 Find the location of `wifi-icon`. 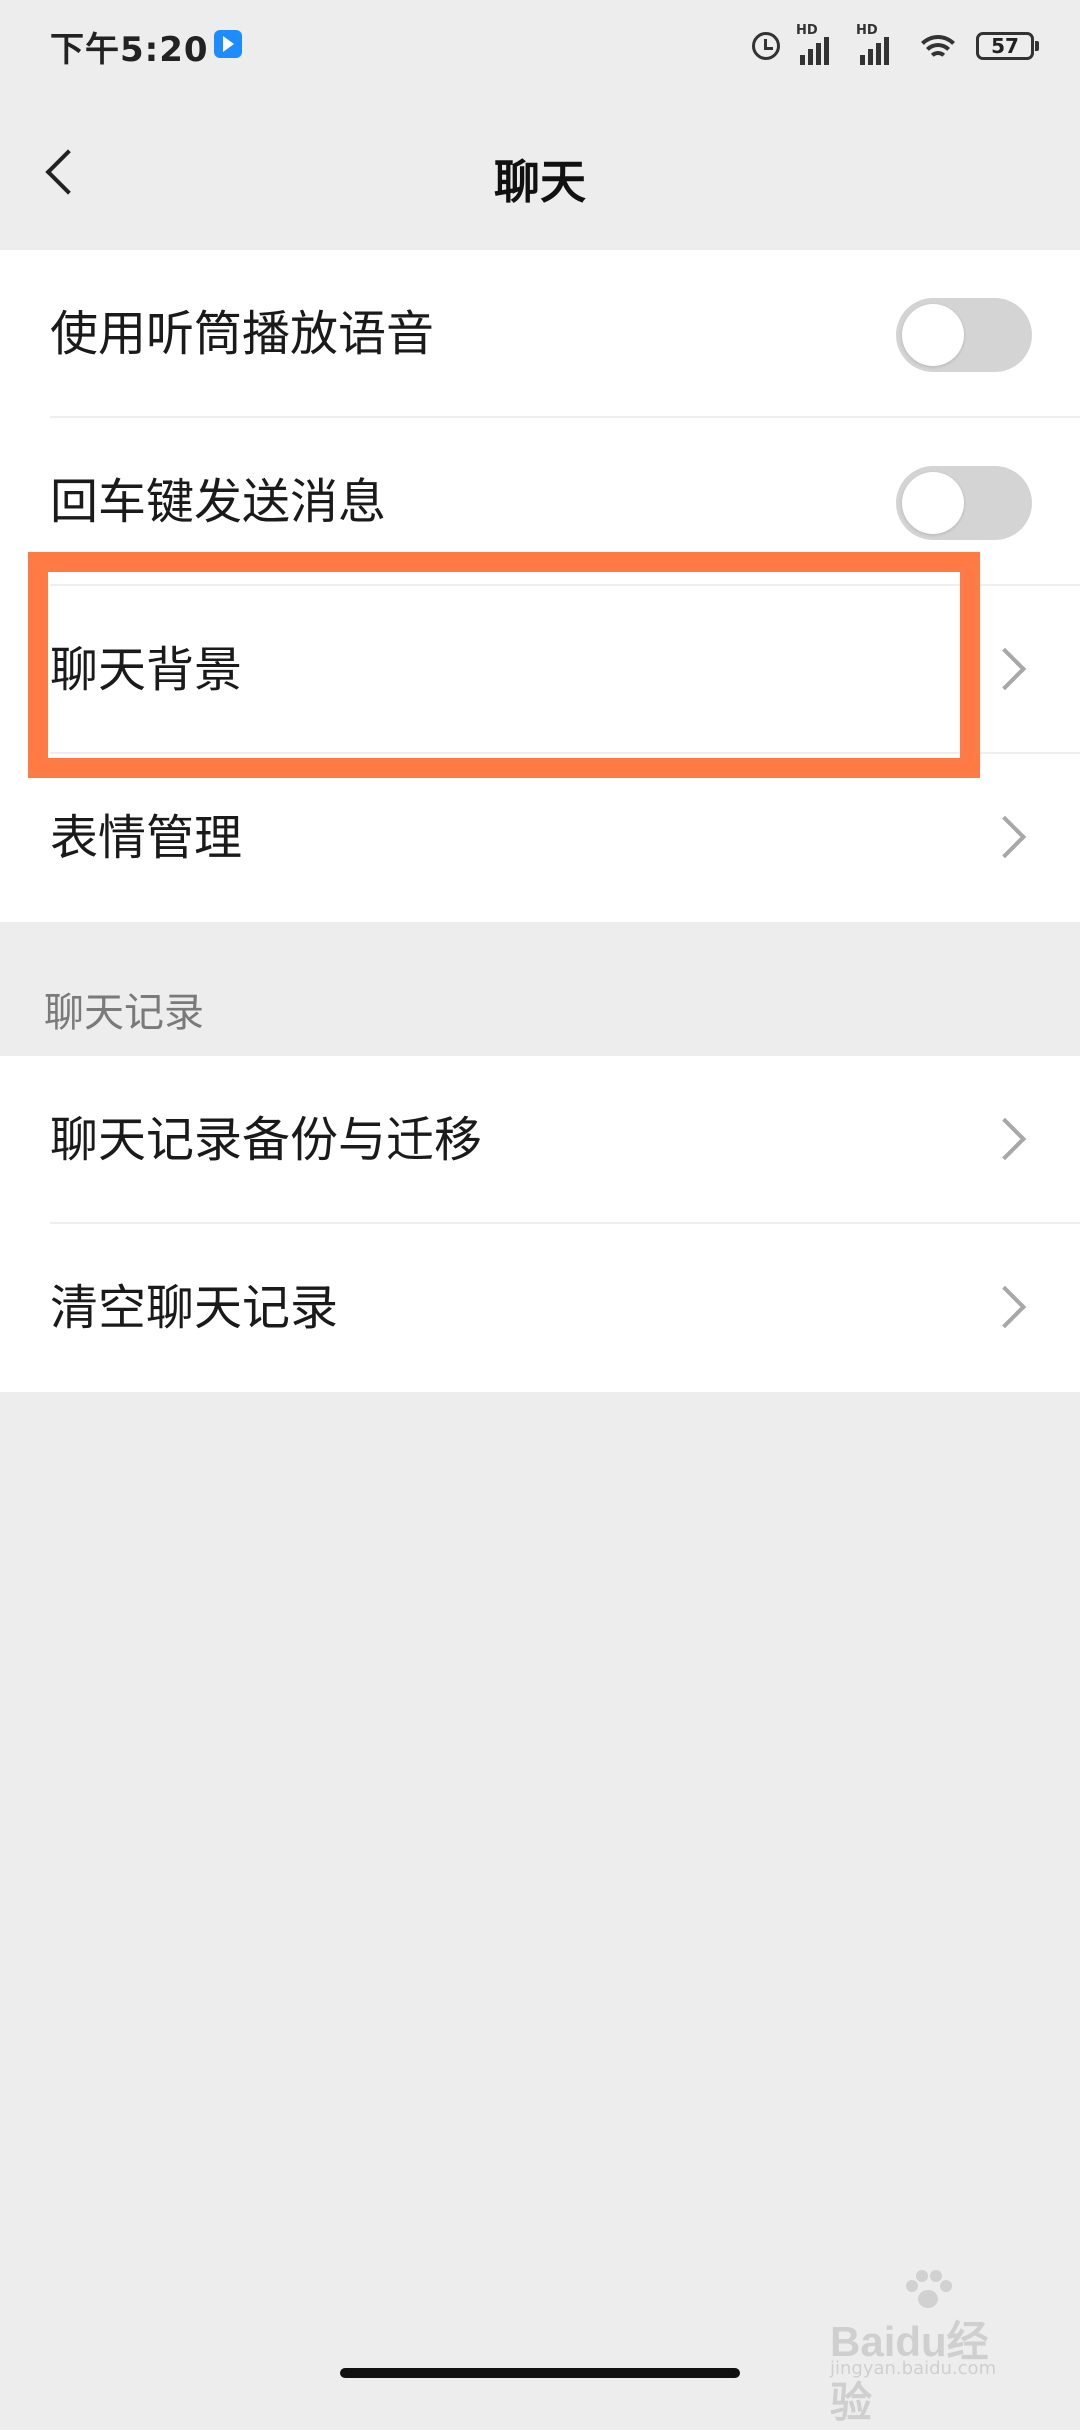

wifi-icon is located at coordinates (938, 46).